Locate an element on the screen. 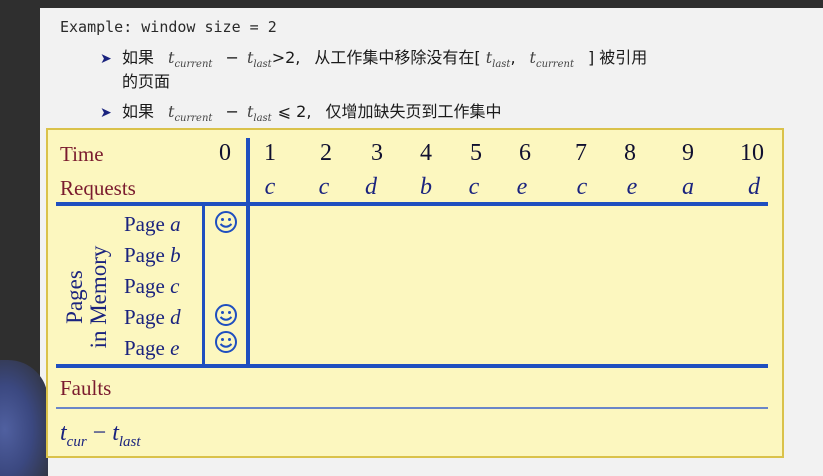  time-value: 0 is located at coordinates (225, 153).